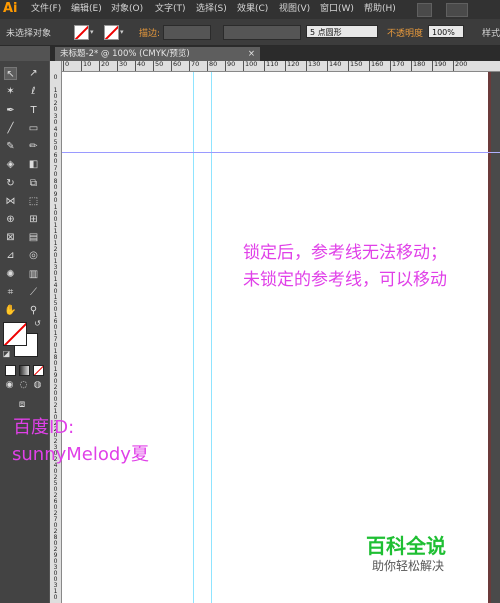 This screenshot has height=603, width=500. What do you see at coordinates (10, 310) in the screenshot?
I see `hand-tool-icon: ✋` at bounding box center [10, 310].